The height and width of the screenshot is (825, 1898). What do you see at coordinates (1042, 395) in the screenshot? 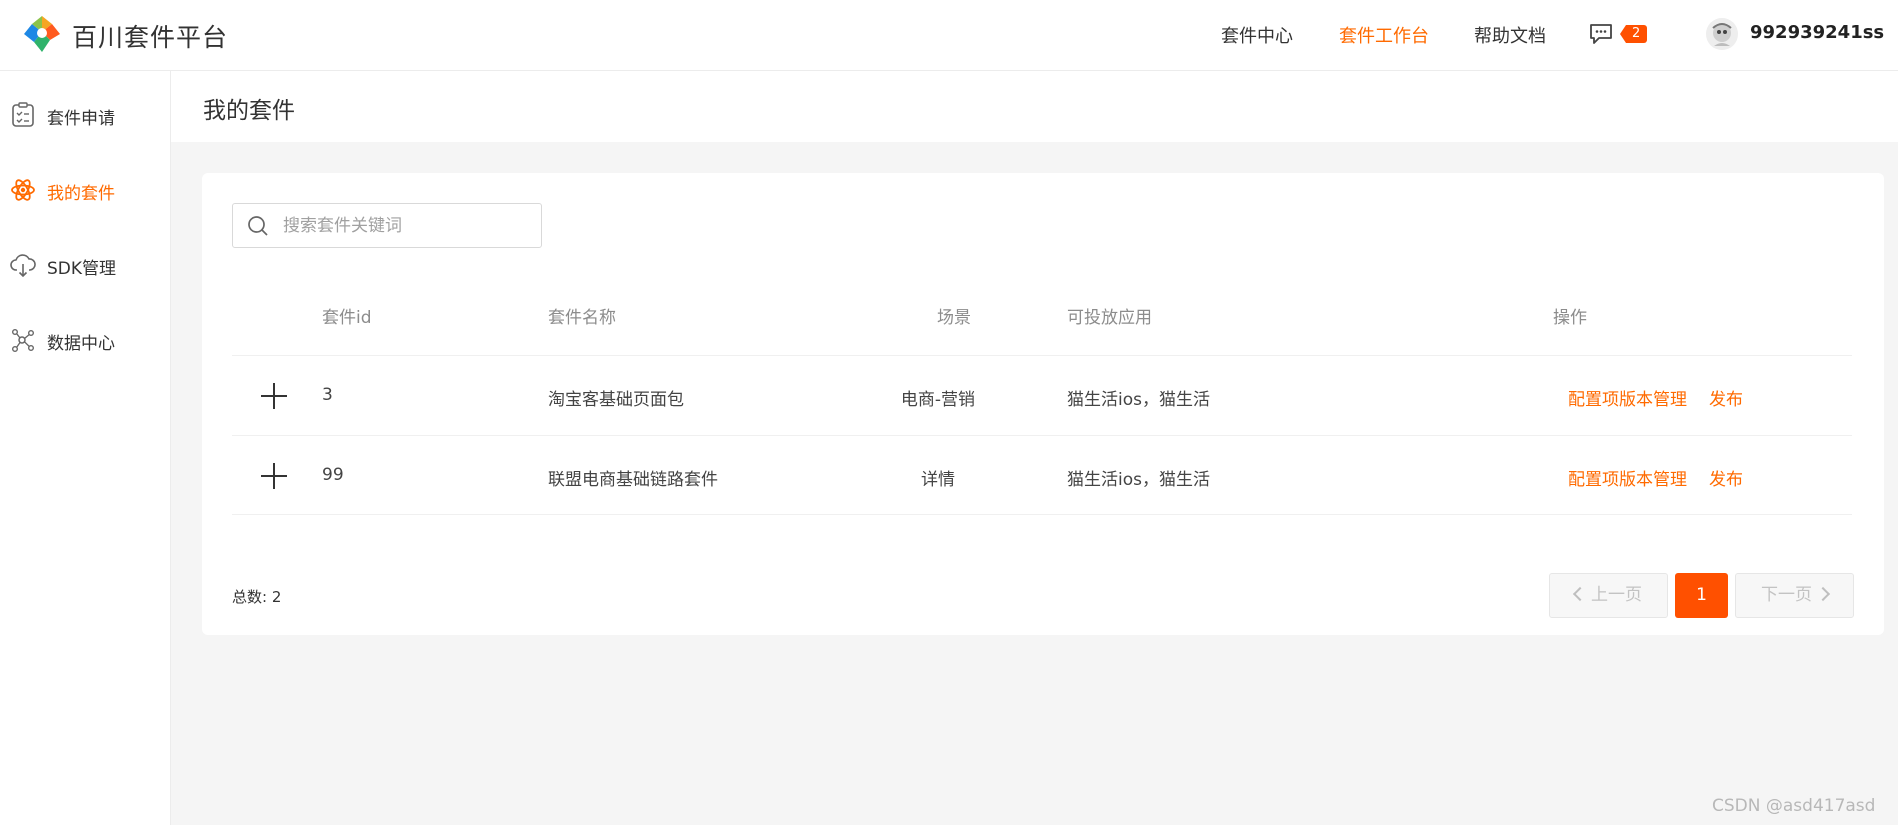
I see `table-row: 3 淘宝客基础页面包 电商-营销 猫生活ios，猫生活 配置项版本管理 发布` at bounding box center [1042, 395].